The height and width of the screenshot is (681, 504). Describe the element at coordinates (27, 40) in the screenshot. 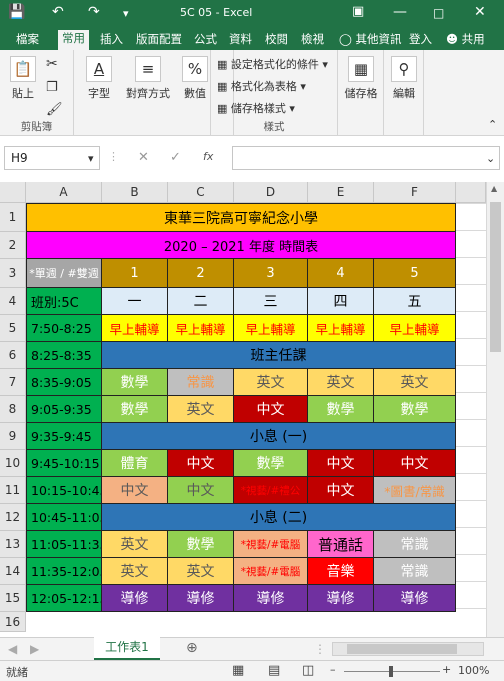

I see `tab-file: 檔案` at that location.